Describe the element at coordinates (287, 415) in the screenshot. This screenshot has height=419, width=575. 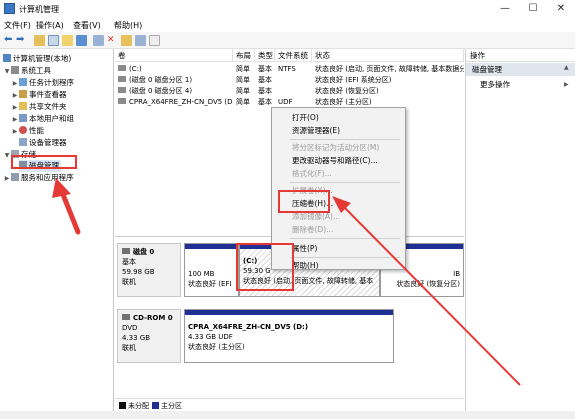
I see `status-bar` at that location.